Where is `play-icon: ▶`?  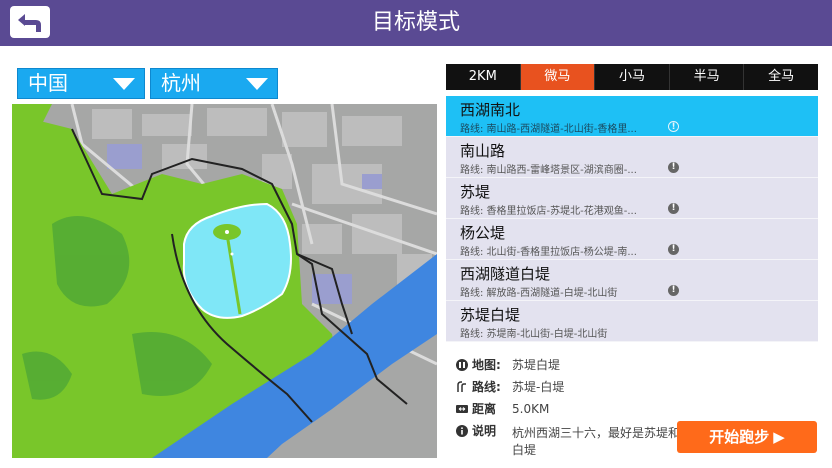
play-icon: ▶ is located at coordinates (779, 437).